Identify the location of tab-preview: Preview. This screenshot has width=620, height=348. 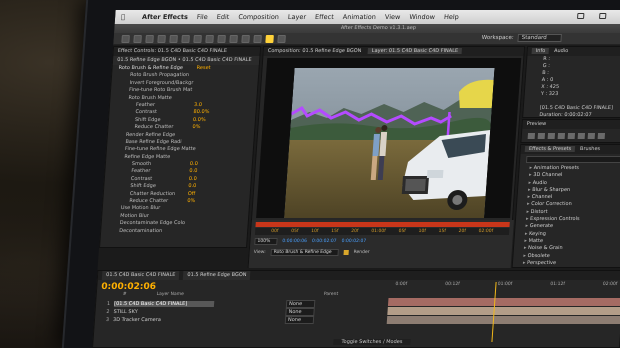
(571, 124).